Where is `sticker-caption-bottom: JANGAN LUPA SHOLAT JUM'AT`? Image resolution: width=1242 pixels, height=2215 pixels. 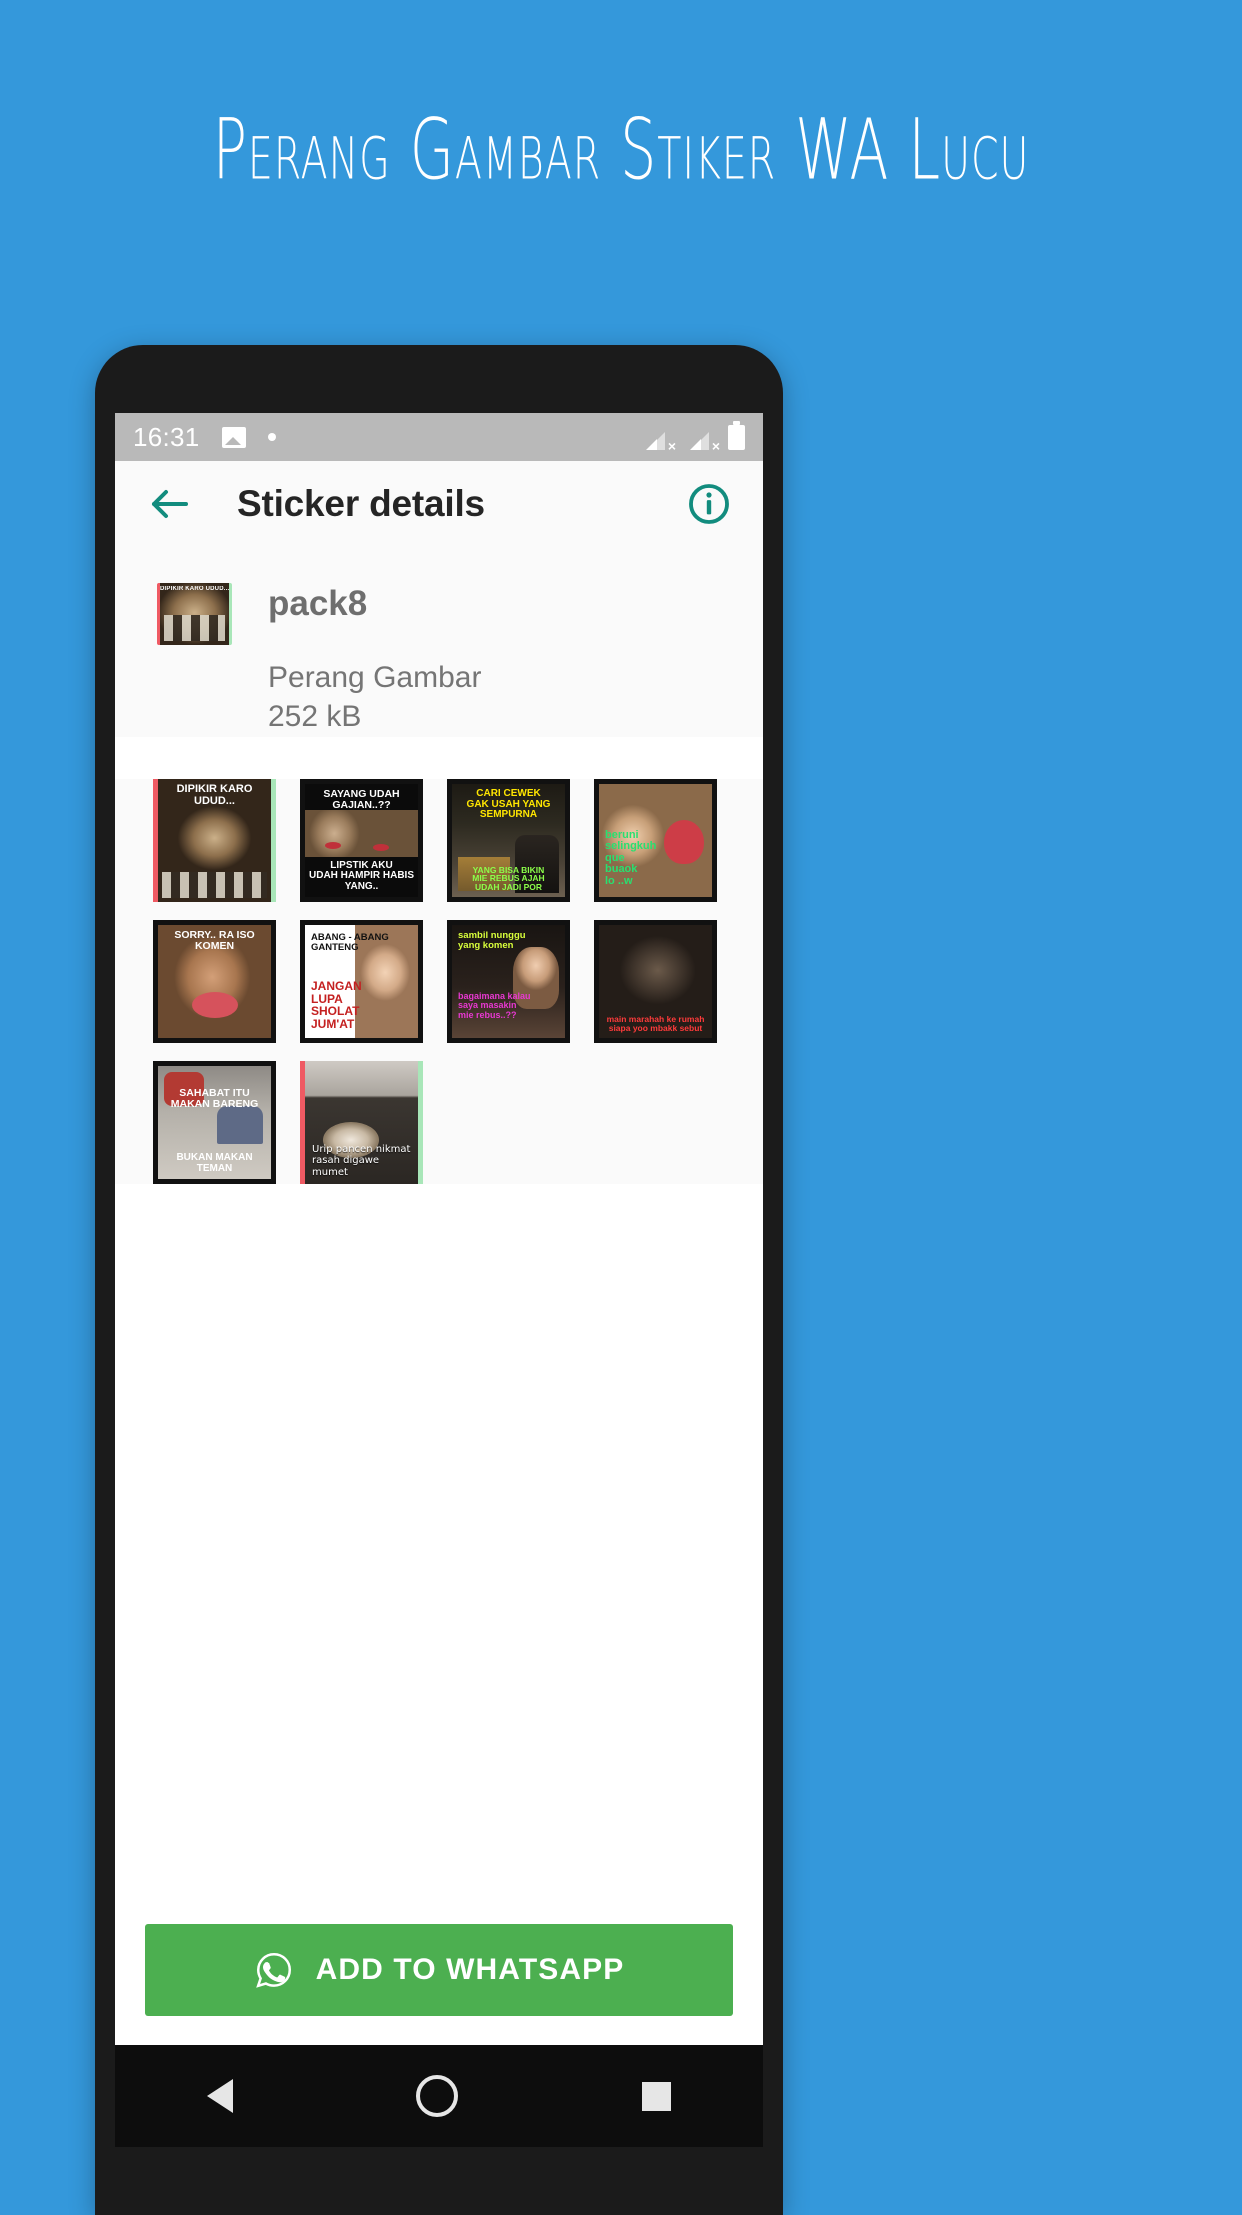 sticker-caption-bottom: JANGAN LUPA SHOLAT JUM'AT is located at coordinates (336, 1004).